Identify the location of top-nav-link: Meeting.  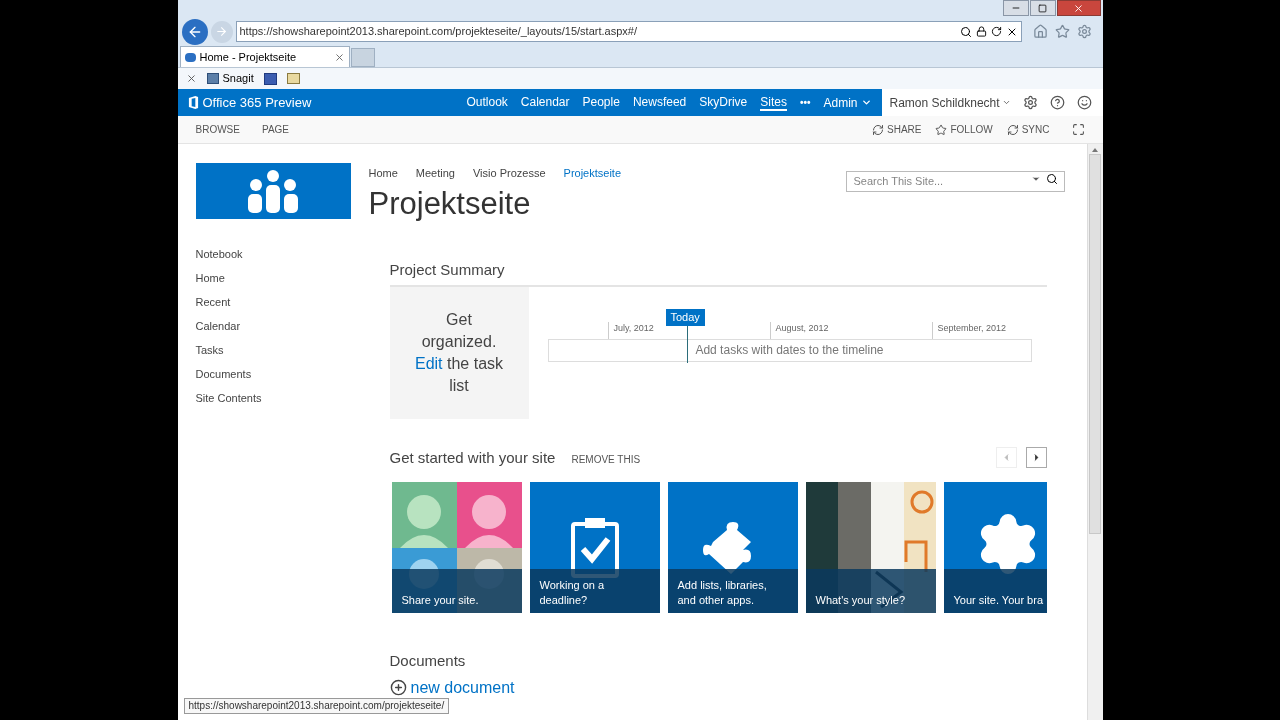
(435, 173).